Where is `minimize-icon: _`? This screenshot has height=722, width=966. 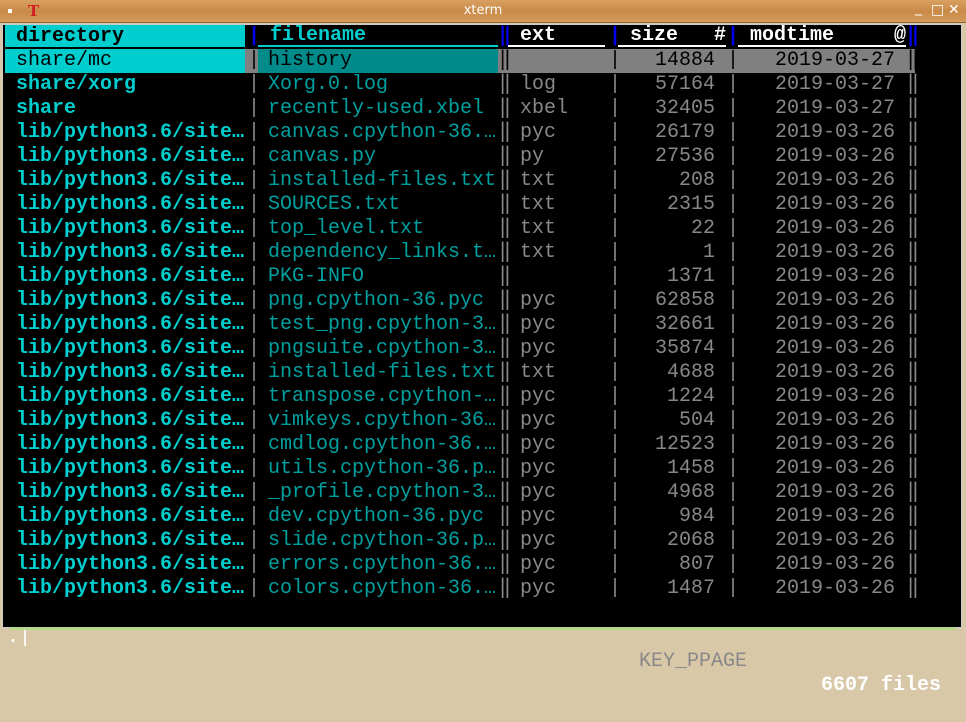
minimize-icon: _ is located at coordinates (918, 8).